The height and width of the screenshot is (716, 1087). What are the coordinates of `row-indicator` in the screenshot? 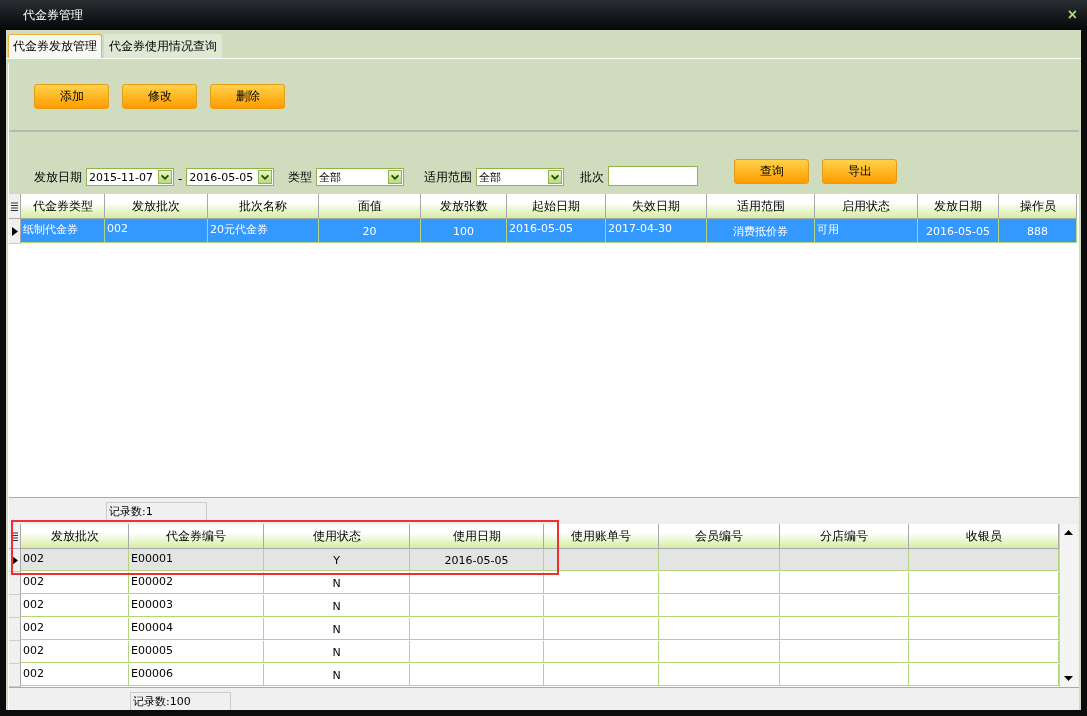 It's located at (15, 232).